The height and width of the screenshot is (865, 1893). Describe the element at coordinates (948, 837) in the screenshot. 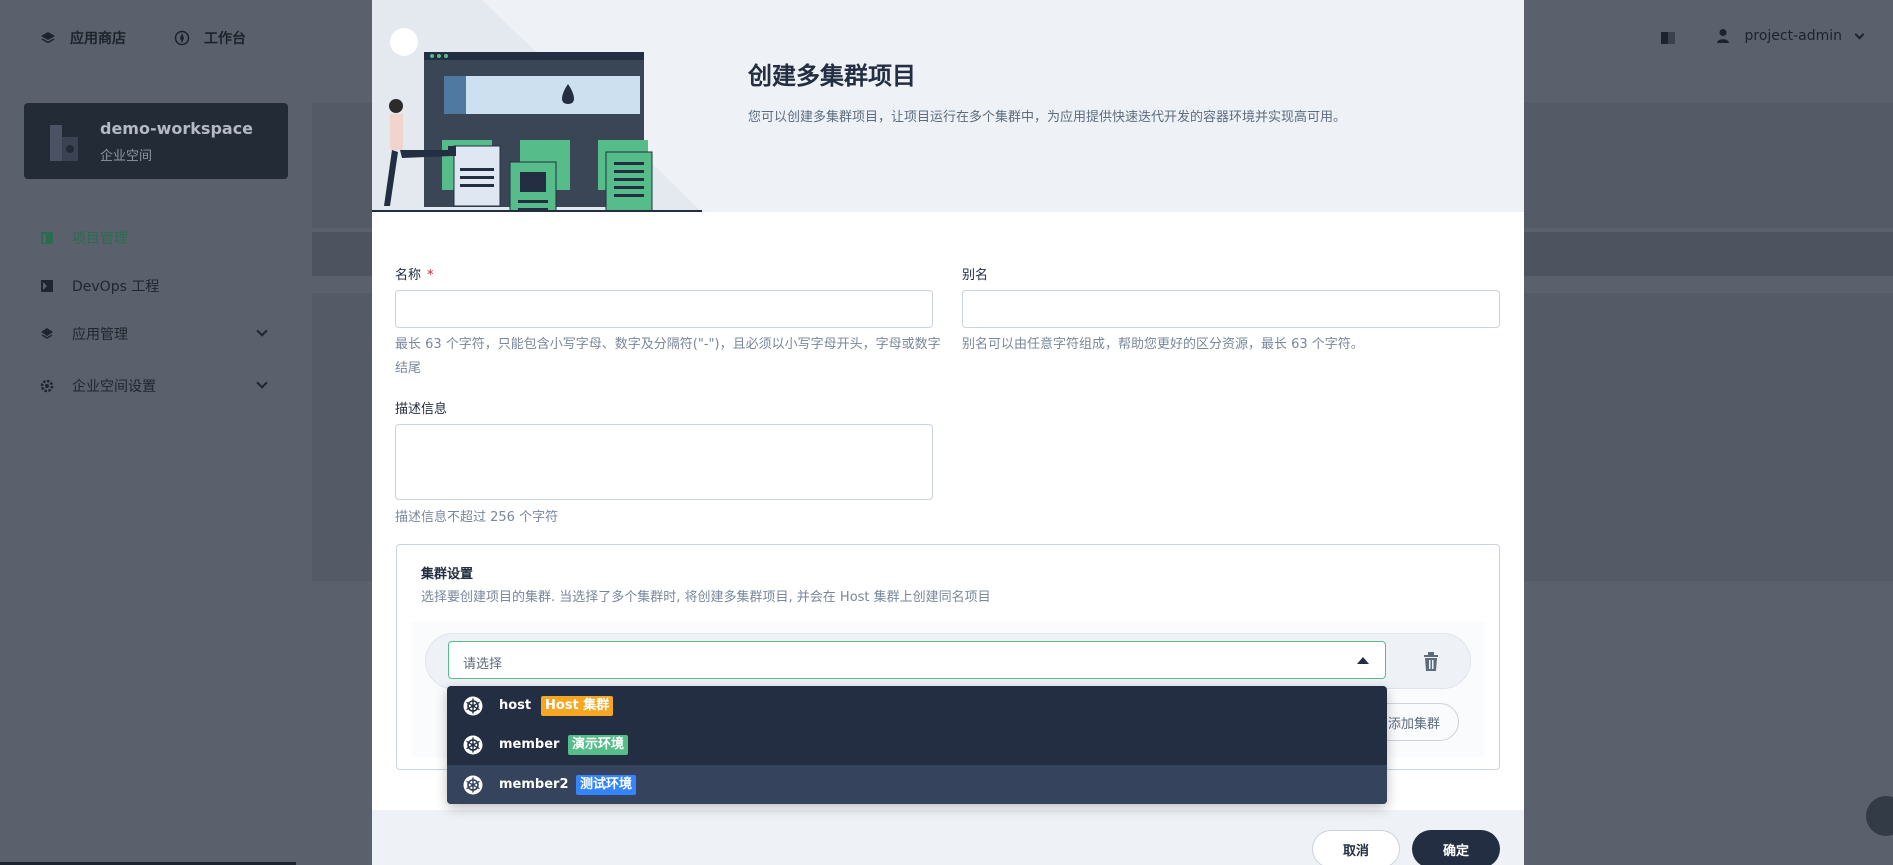

I see `modal-footer: 取消 确定` at that location.